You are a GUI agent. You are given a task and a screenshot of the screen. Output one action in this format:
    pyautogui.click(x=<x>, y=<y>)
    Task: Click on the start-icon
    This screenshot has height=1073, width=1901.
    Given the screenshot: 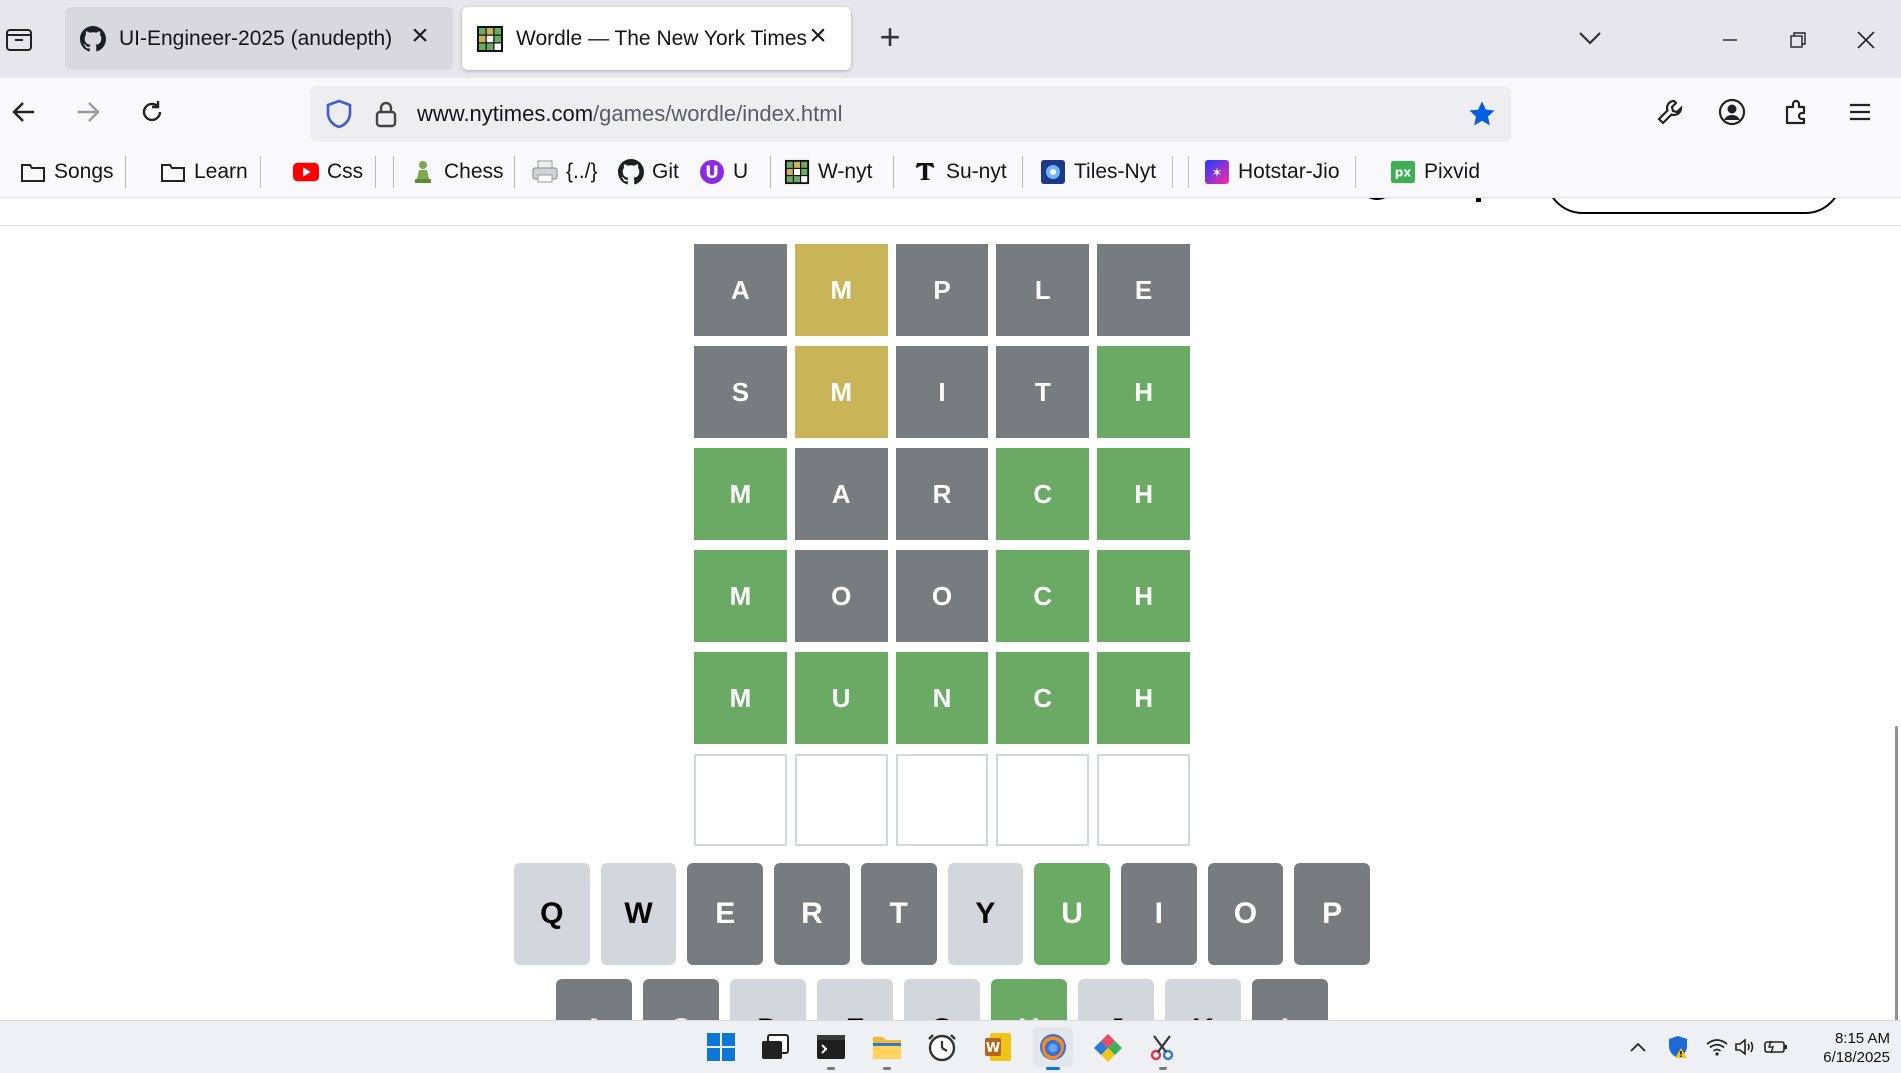 What is the action you would take?
    pyautogui.click(x=721, y=1047)
    